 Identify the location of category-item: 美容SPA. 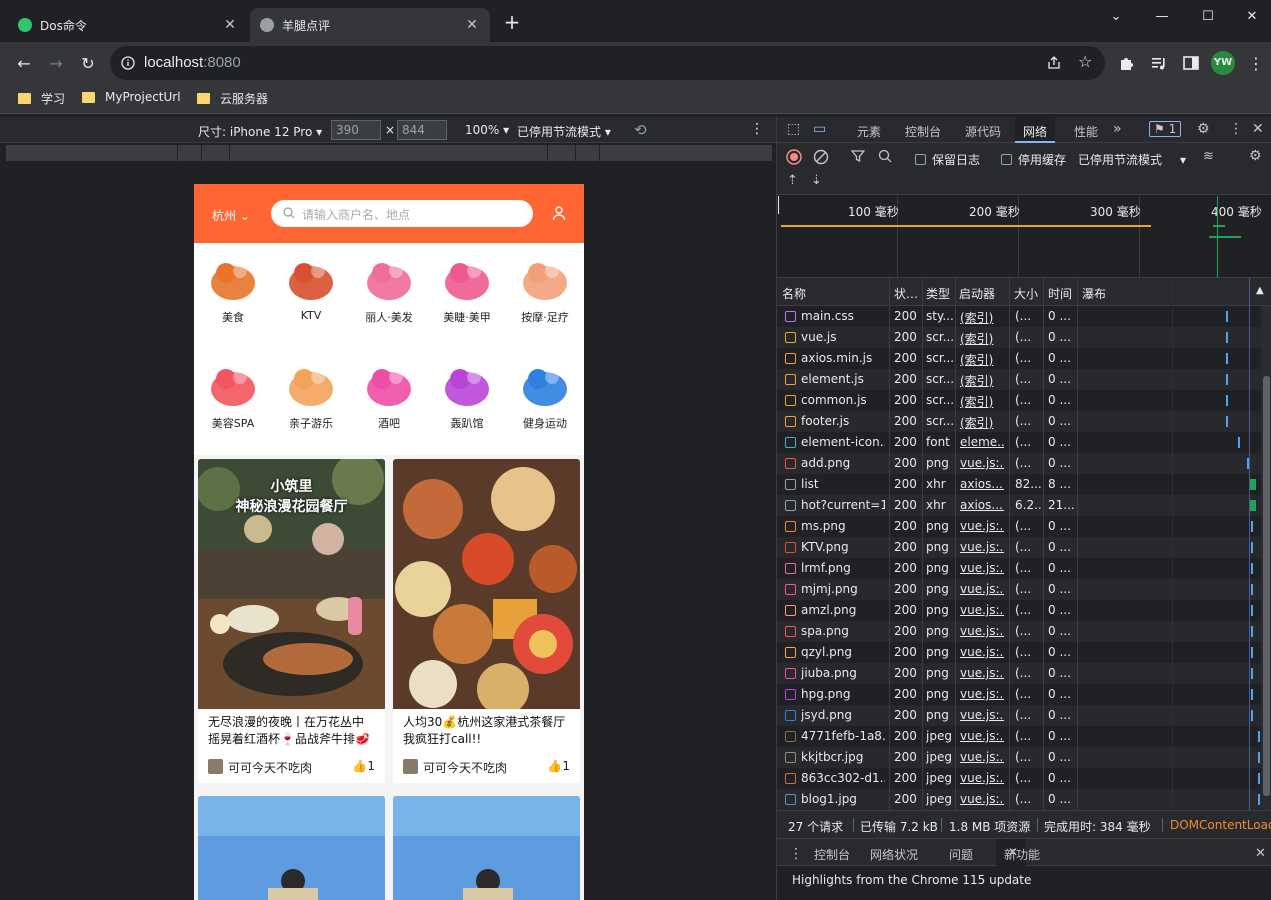
(233, 395).